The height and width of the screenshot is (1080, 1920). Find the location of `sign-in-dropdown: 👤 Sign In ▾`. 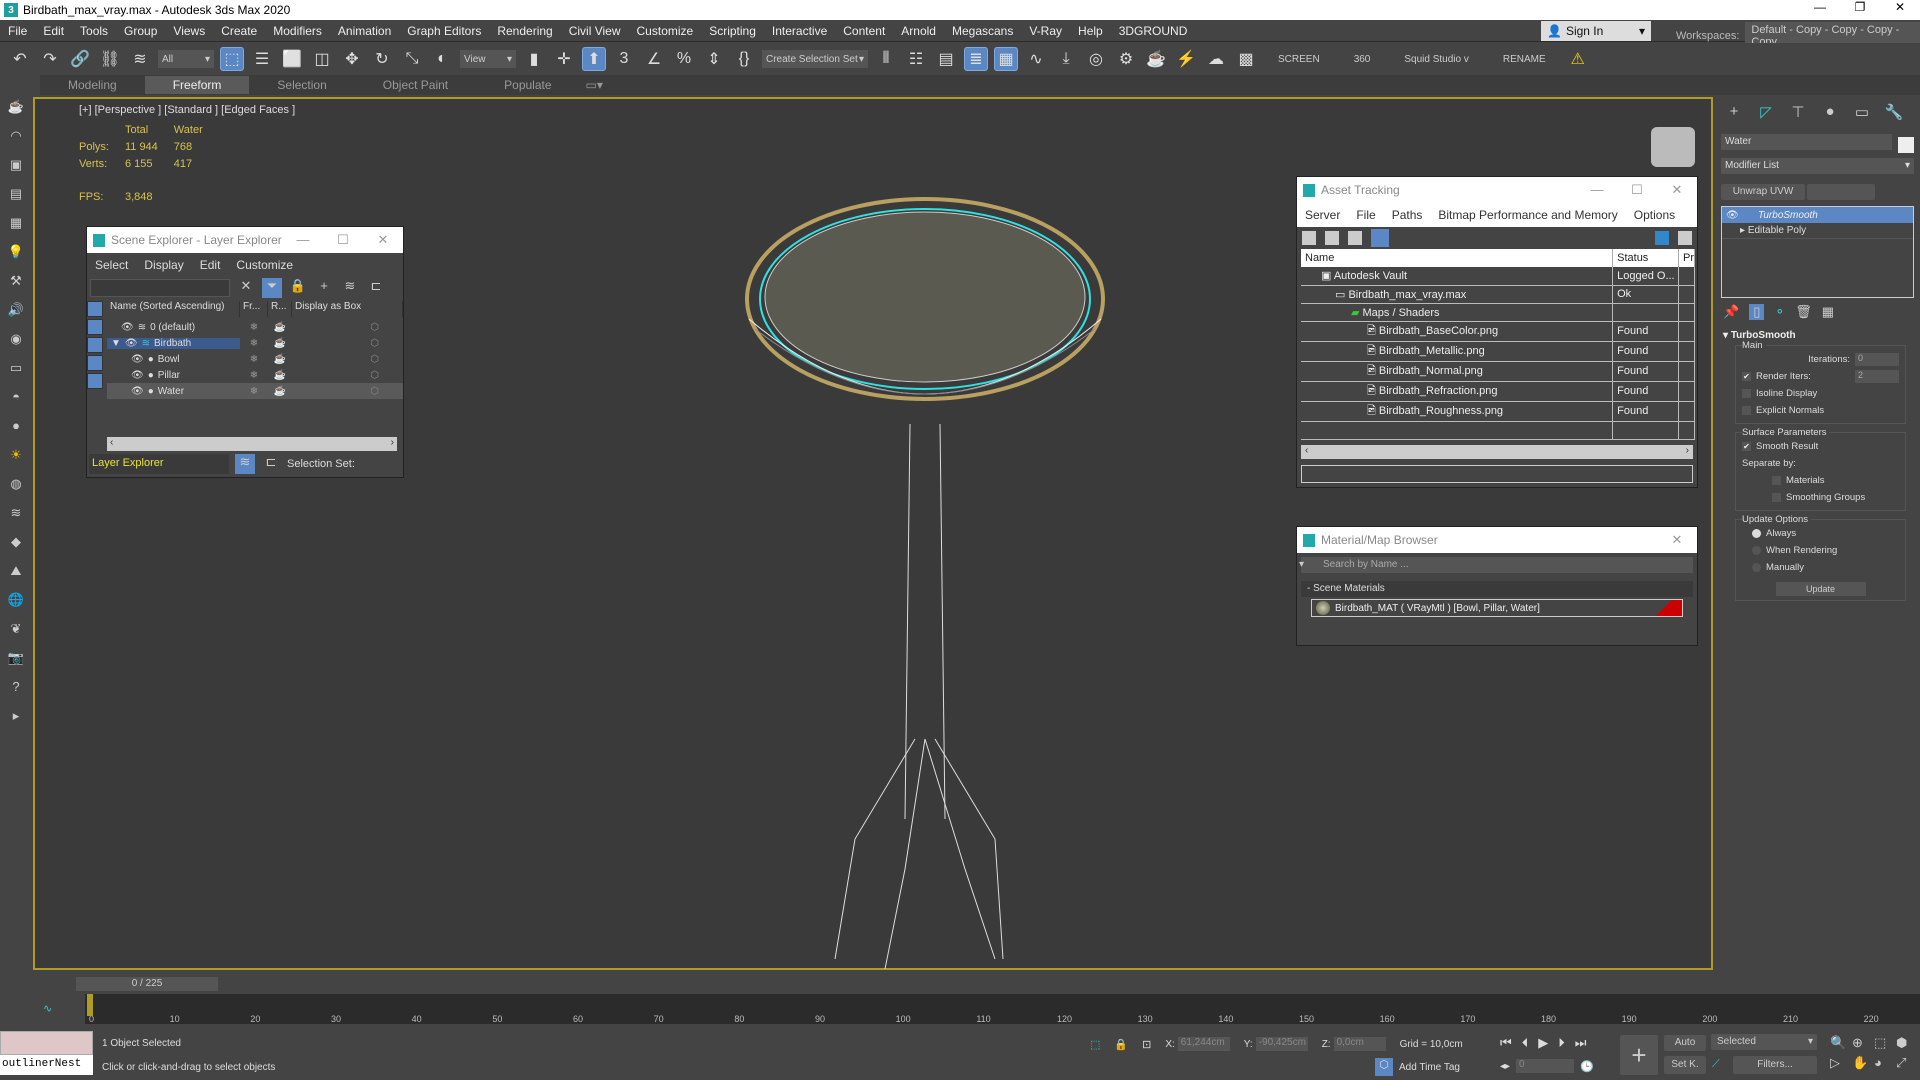

sign-in-dropdown: 👤 Sign In ▾ is located at coordinates (1596, 31).